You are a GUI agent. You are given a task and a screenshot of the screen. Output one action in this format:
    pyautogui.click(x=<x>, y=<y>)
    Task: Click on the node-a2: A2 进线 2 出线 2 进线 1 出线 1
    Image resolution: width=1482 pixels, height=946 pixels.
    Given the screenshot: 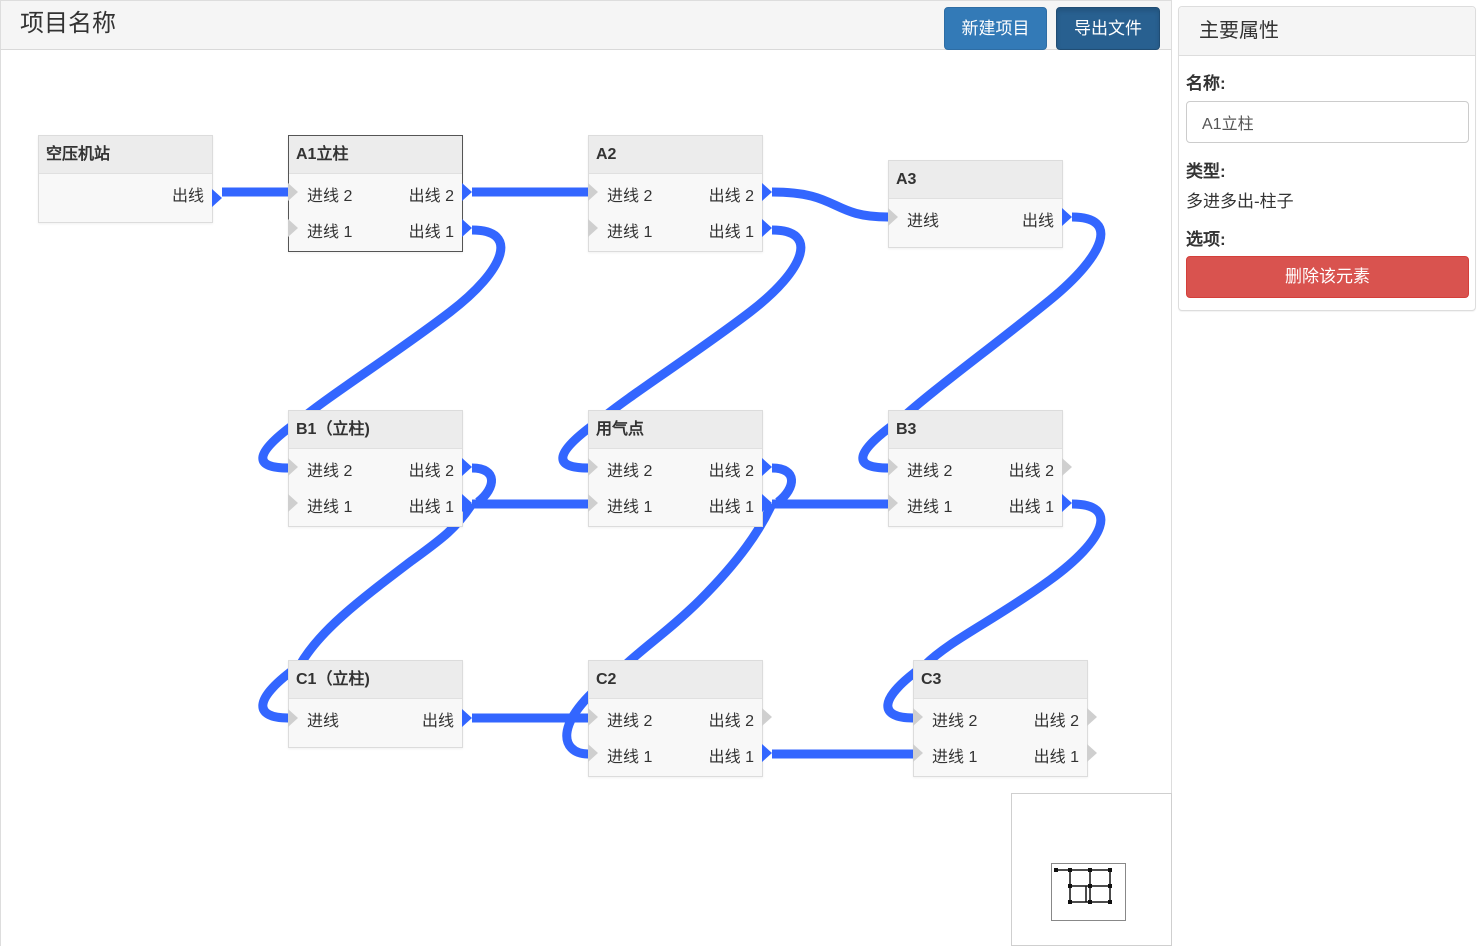 What is the action you would take?
    pyautogui.click(x=680, y=193)
    